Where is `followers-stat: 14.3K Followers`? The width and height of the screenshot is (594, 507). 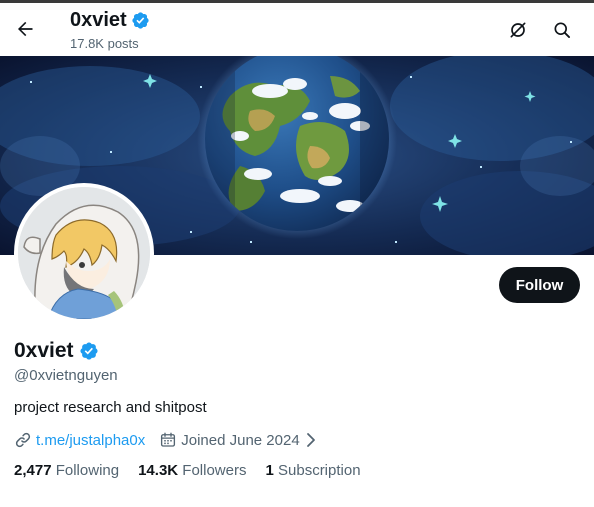 followers-stat: 14.3K Followers is located at coordinates (192, 470).